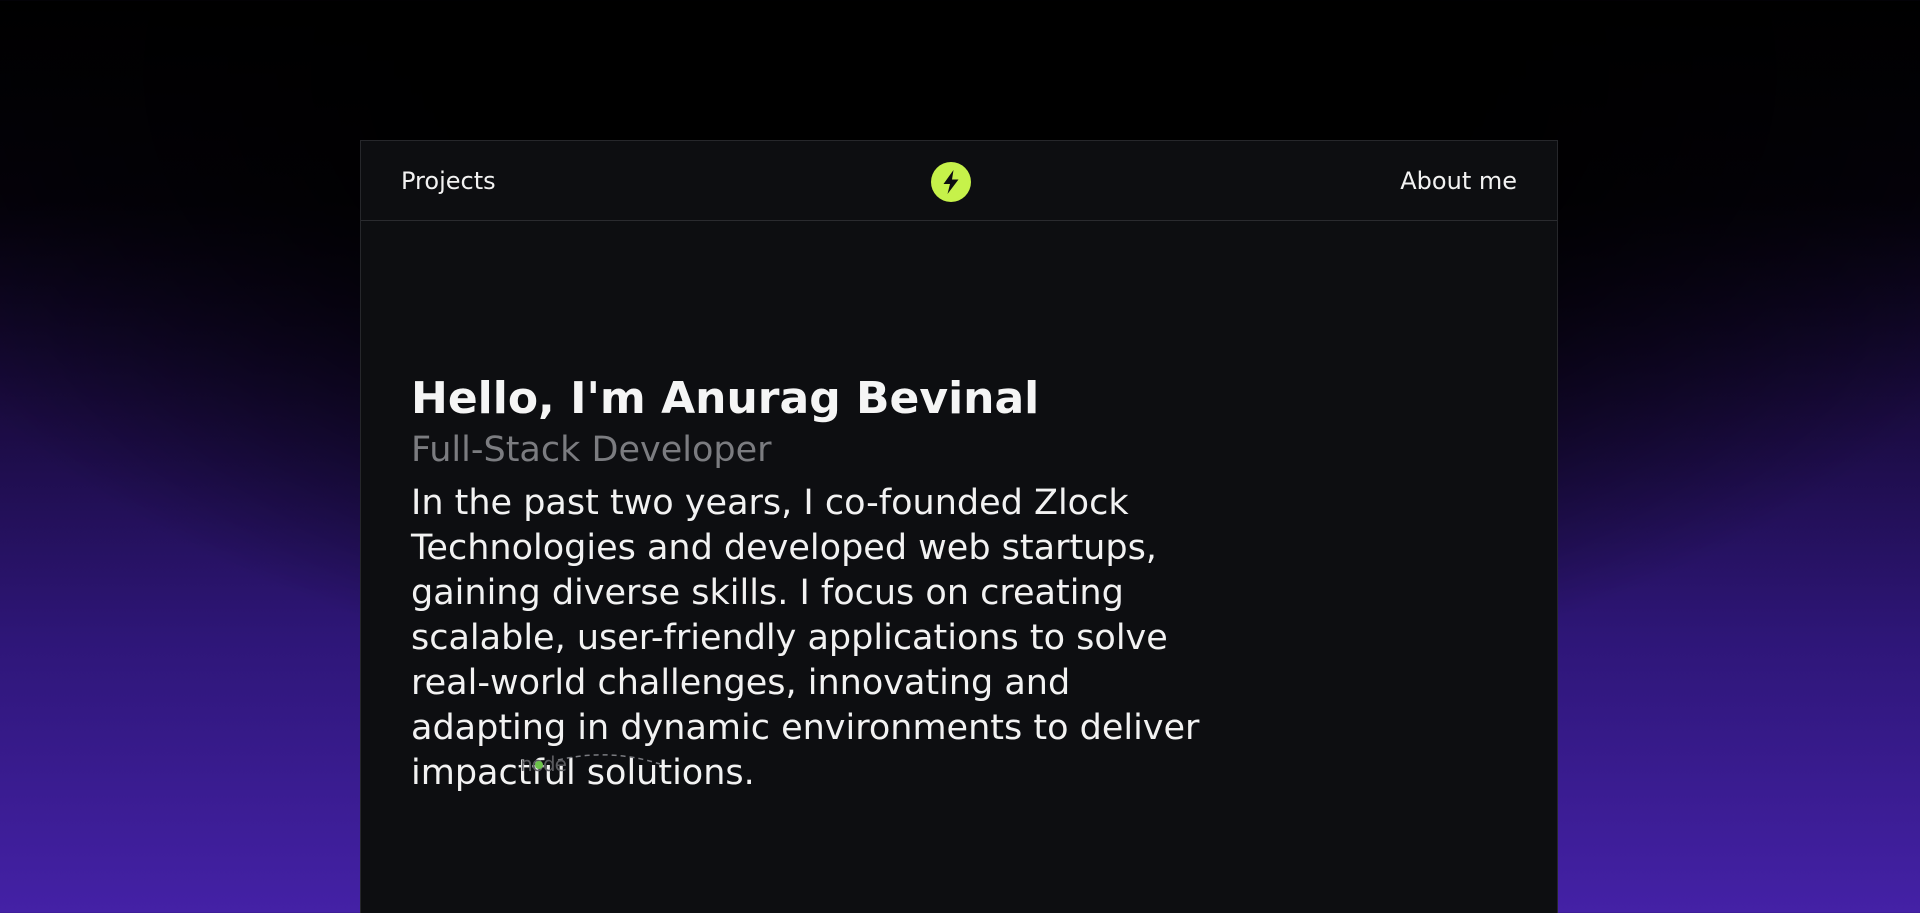  What do you see at coordinates (539, 765) in the screenshot?
I see `nodejs-icon` at bounding box center [539, 765].